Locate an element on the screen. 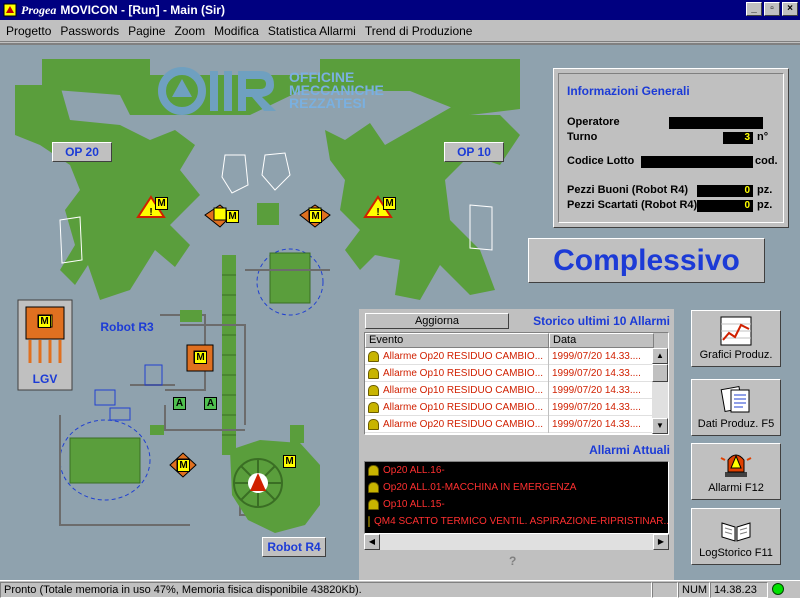 The height and width of the screenshot is (598, 800). logstorico-button: LogStorico F11 is located at coordinates (736, 536).